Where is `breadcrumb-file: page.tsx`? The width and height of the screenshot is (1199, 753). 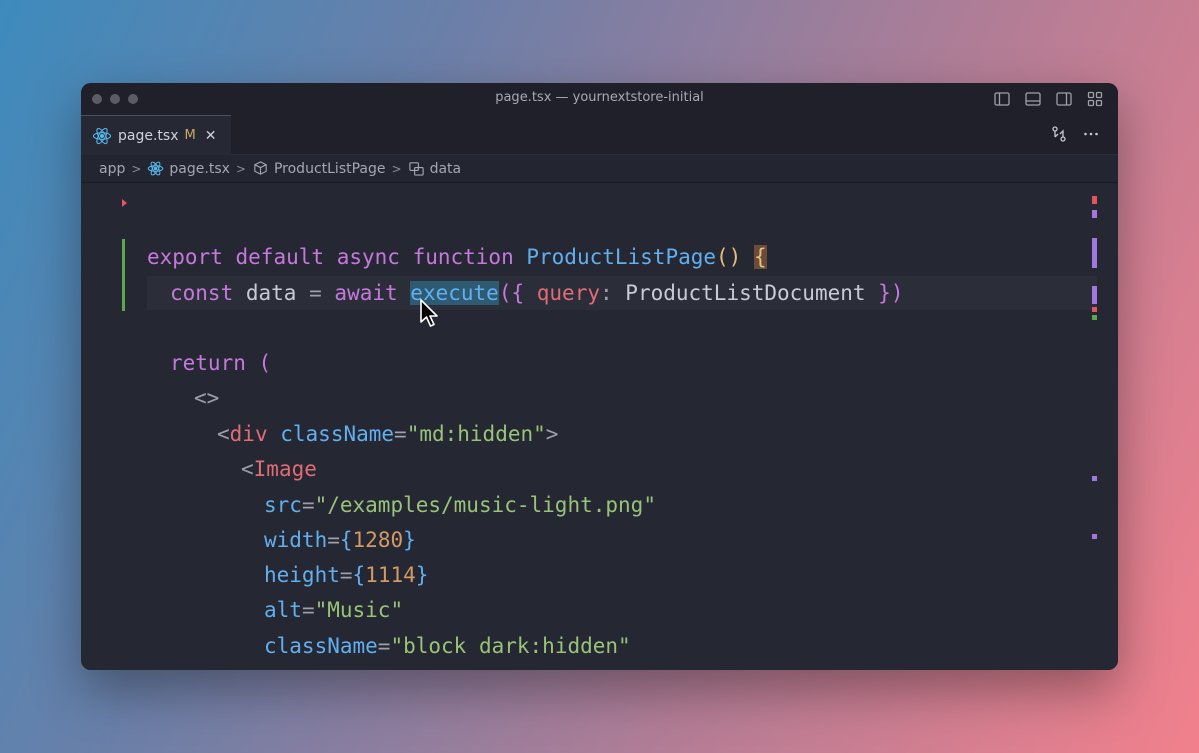
breadcrumb-file: page.tsx is located at coordinates (199, 169).